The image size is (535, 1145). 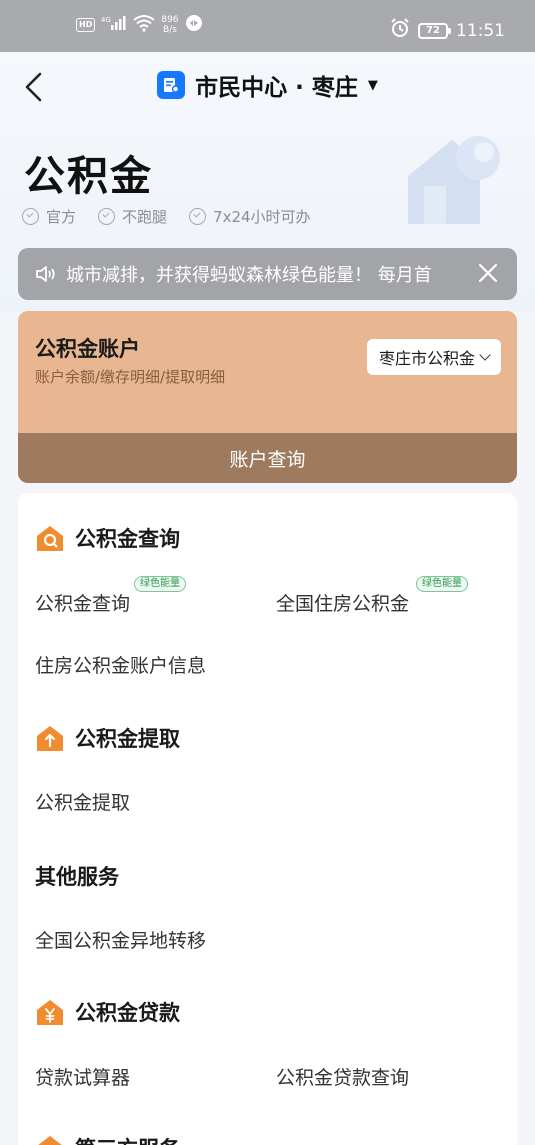 What do you see at coordinates (262, 217) in the screenshot?
I see `tag-label: 7x24小时可办` at bounding box center [262, 217].